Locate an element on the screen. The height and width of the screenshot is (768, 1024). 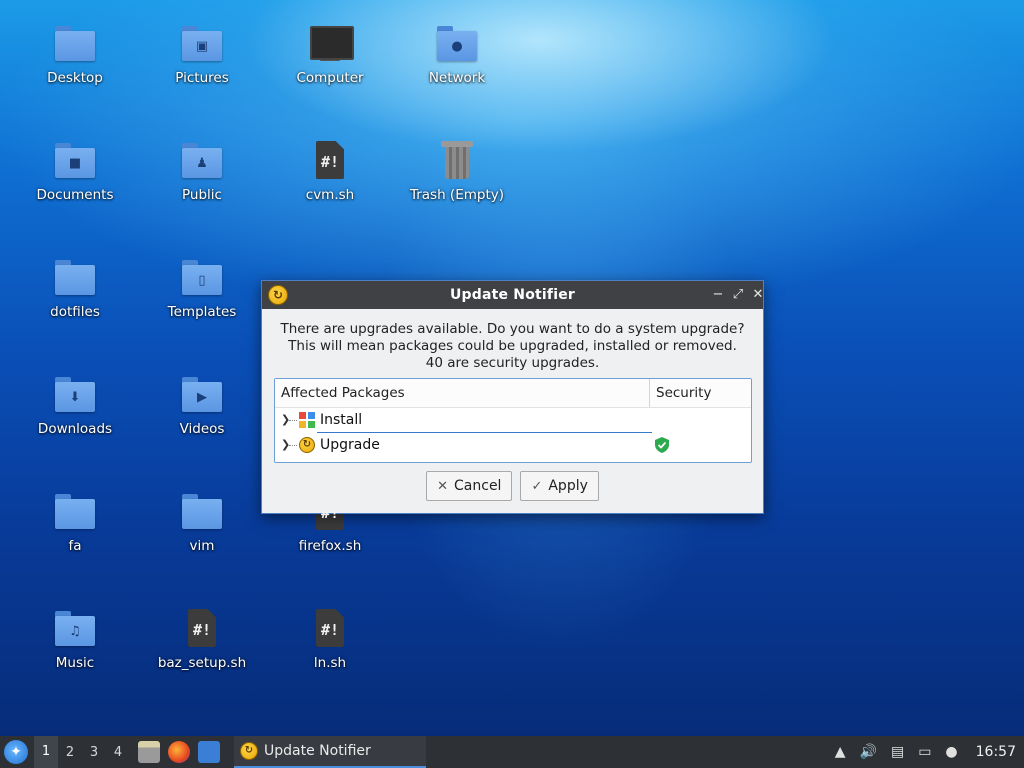
security-shield-icon is located at coordinates (662, 445).